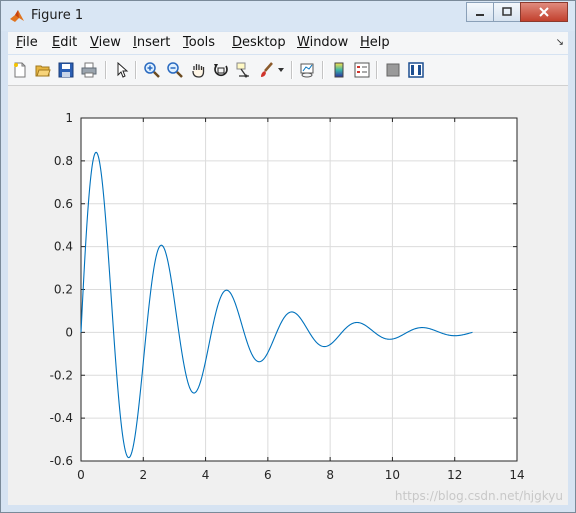 The image size is (576, 513). I want to click on title-bar: Figure 1, so click(288, 16).